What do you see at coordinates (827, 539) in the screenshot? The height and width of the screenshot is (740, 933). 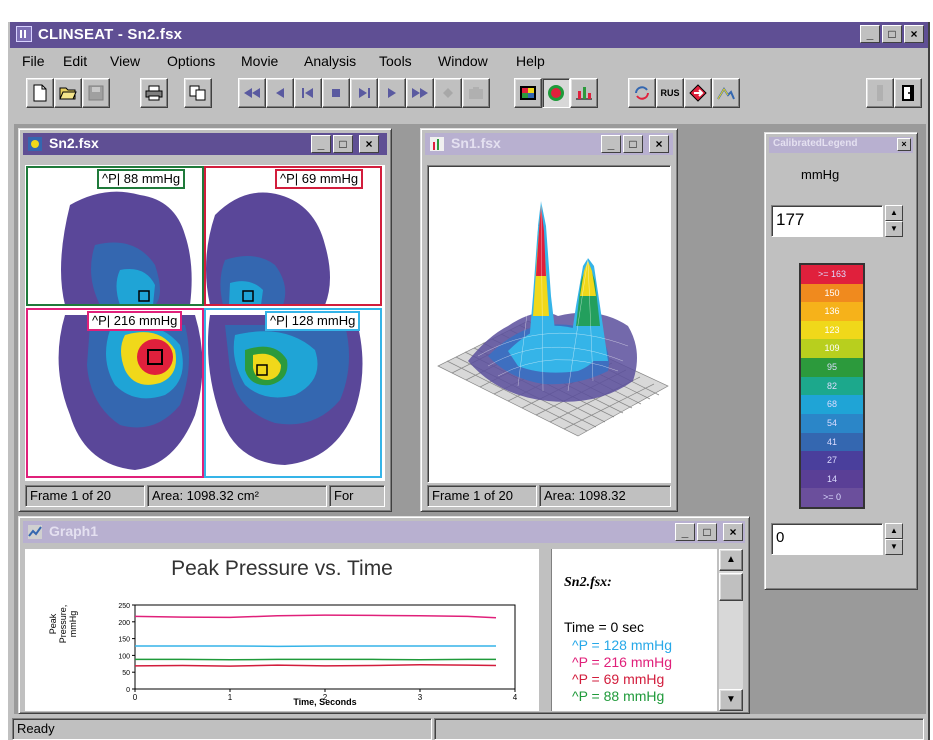 I see `legend-min-input: 0` at bounding box center [827, 539].